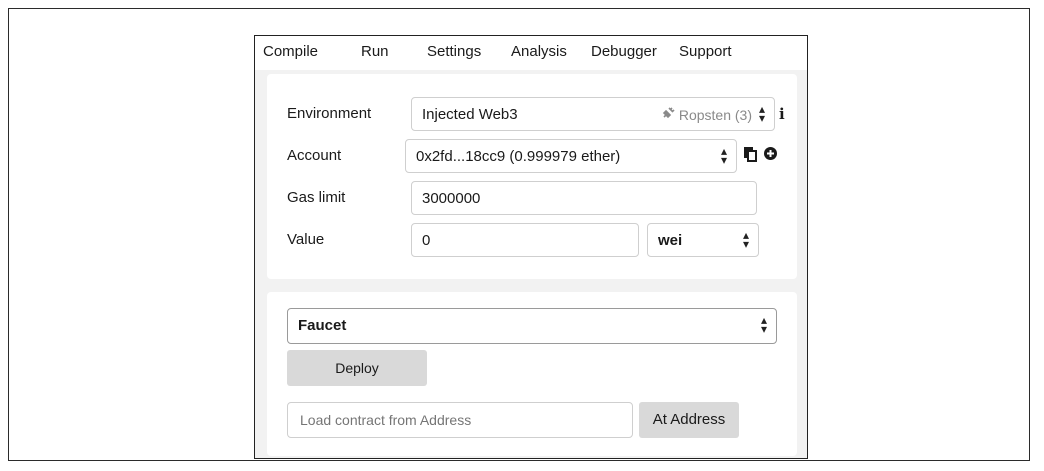 The width and height of the screenshot is (1044, 471). I want to click on at-address-button: At Address, so click(689, 420).